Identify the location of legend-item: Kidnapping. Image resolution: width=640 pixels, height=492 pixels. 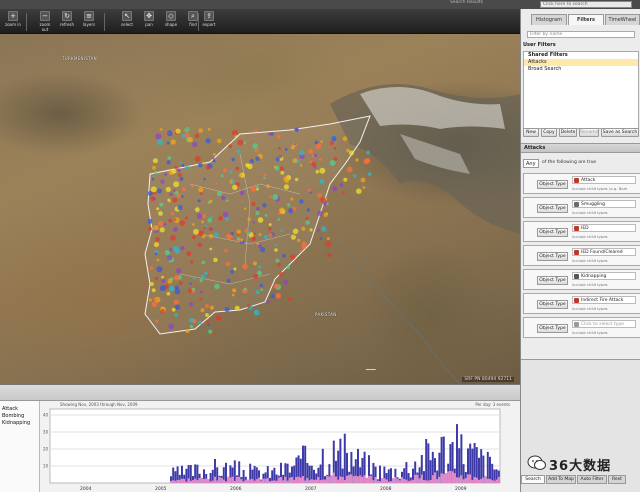
(19, 423).